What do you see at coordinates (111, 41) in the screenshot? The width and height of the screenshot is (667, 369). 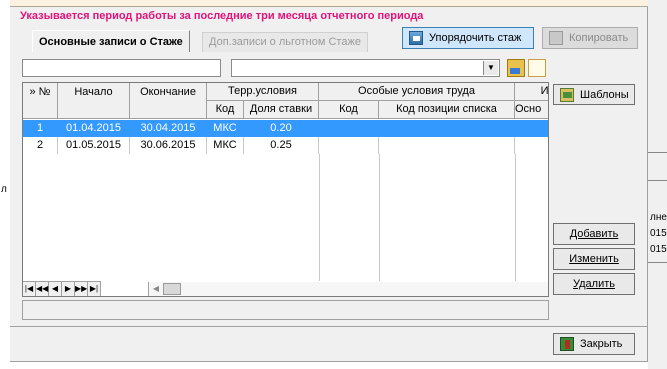 I see `tab-main-records: Основные записи о Стаже` at bounding box center [111, 41].